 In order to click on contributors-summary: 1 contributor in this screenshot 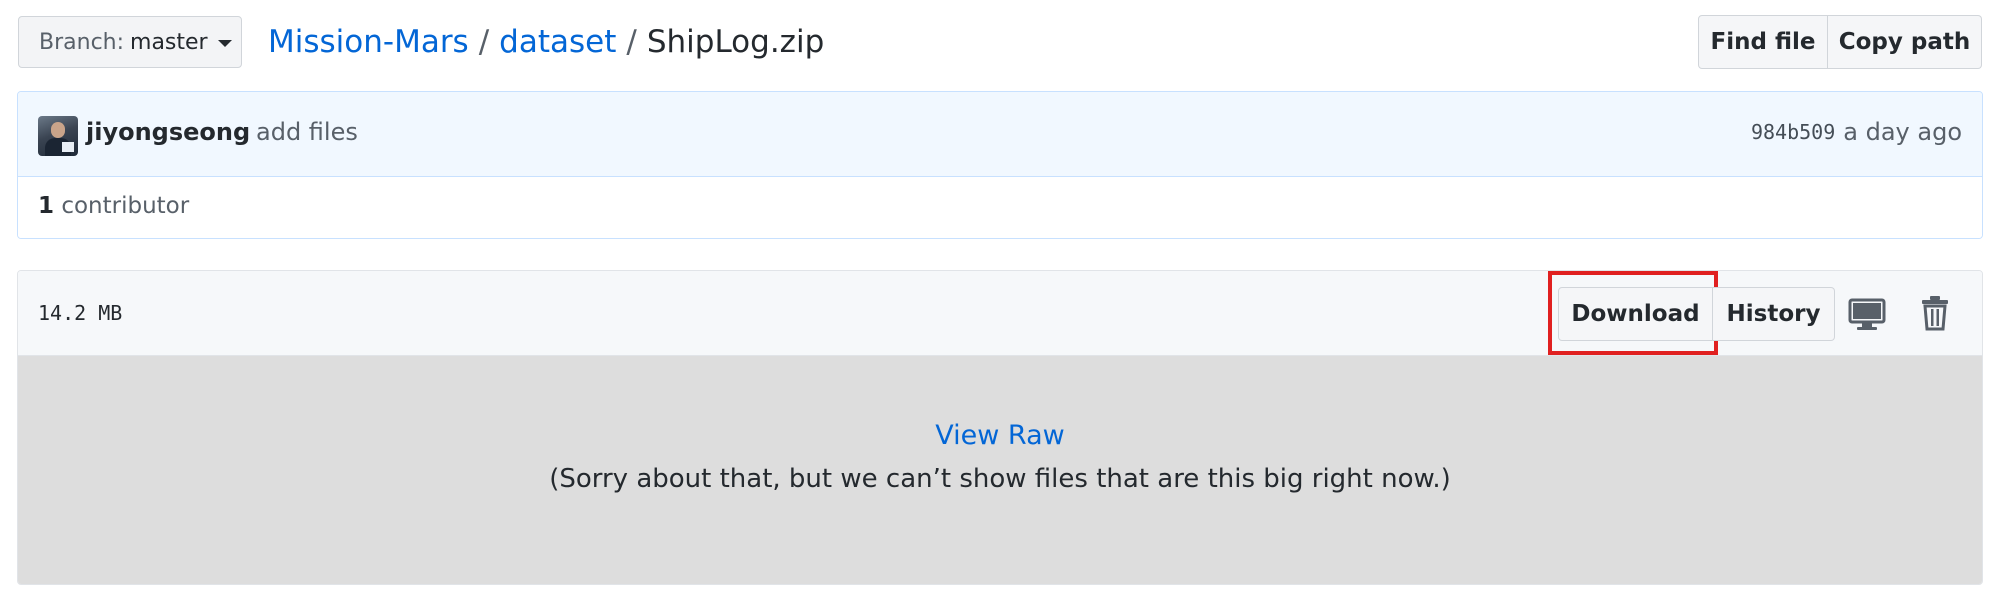, I will do `click(113, 206)`.